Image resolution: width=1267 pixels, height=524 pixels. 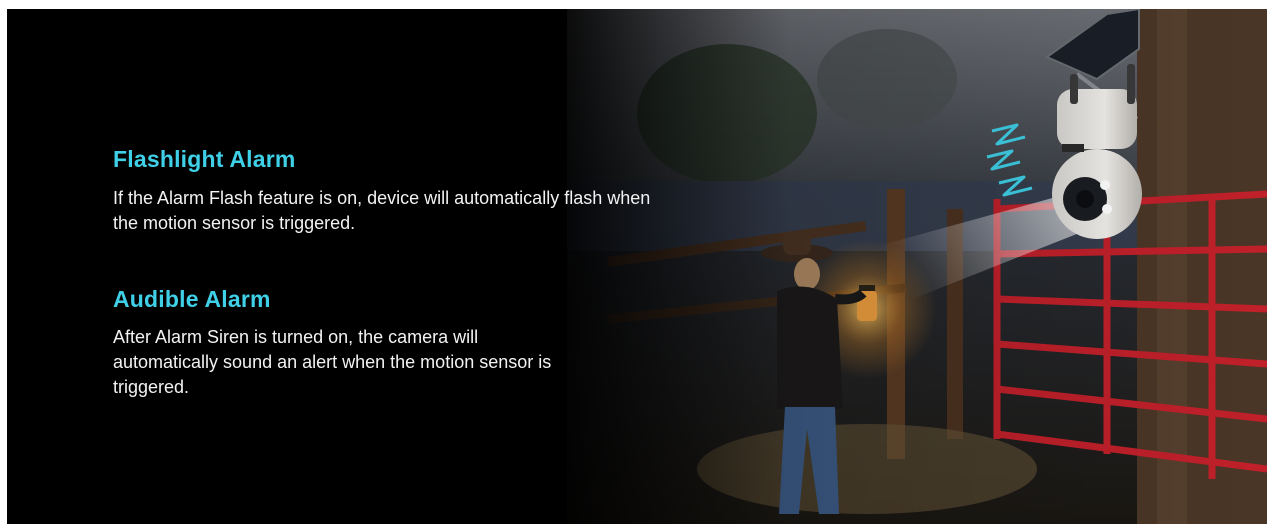 I want to click on feature-title-flashlight-alarm: Flashlight Alarm, so click(x=204, y=159).